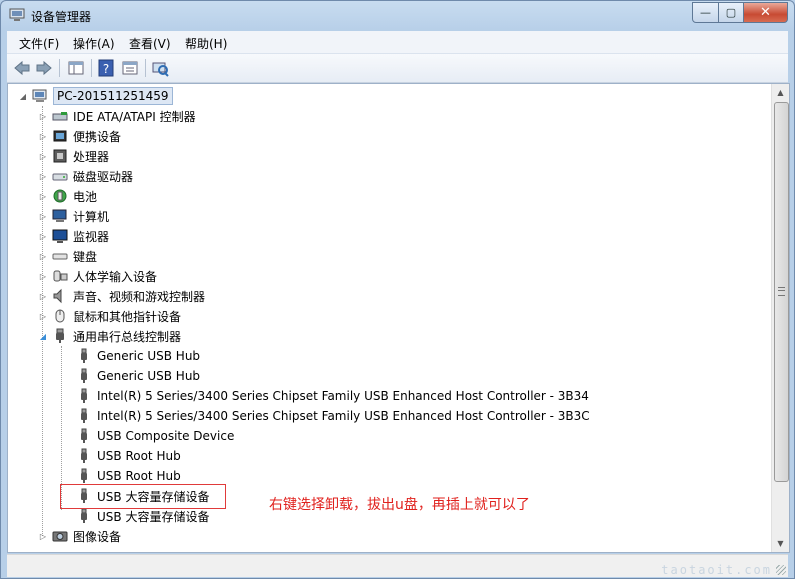  Describe the element at coordinates (397, 16) in the screenshot. I see `title-bar: 设备管理器 — ▢ ✕` at that location.